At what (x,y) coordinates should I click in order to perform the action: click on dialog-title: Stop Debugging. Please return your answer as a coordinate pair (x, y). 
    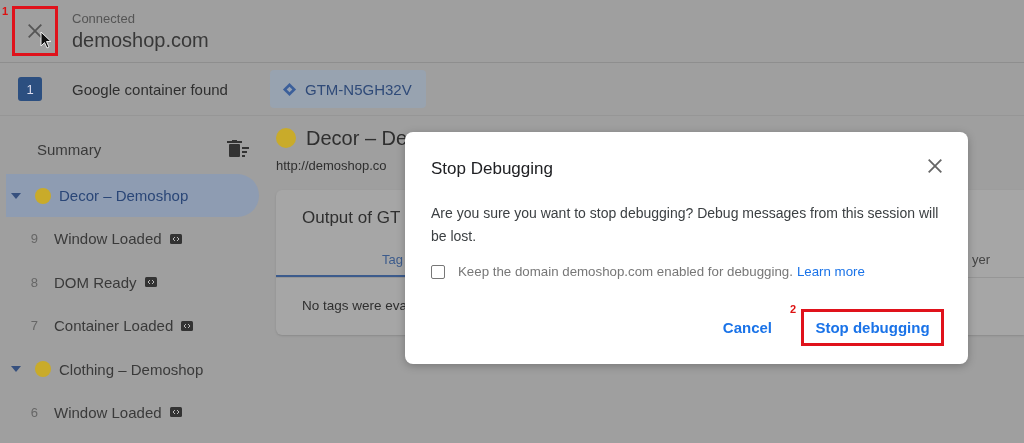
    Looking at the image, I should click on (492, 169).